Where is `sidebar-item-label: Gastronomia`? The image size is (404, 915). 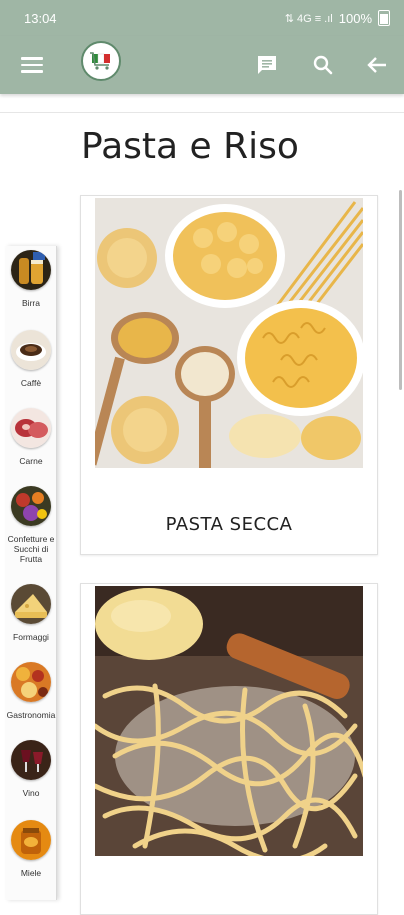 sidebar-item-label: Gastronomia is located at coordinates (31, 715).